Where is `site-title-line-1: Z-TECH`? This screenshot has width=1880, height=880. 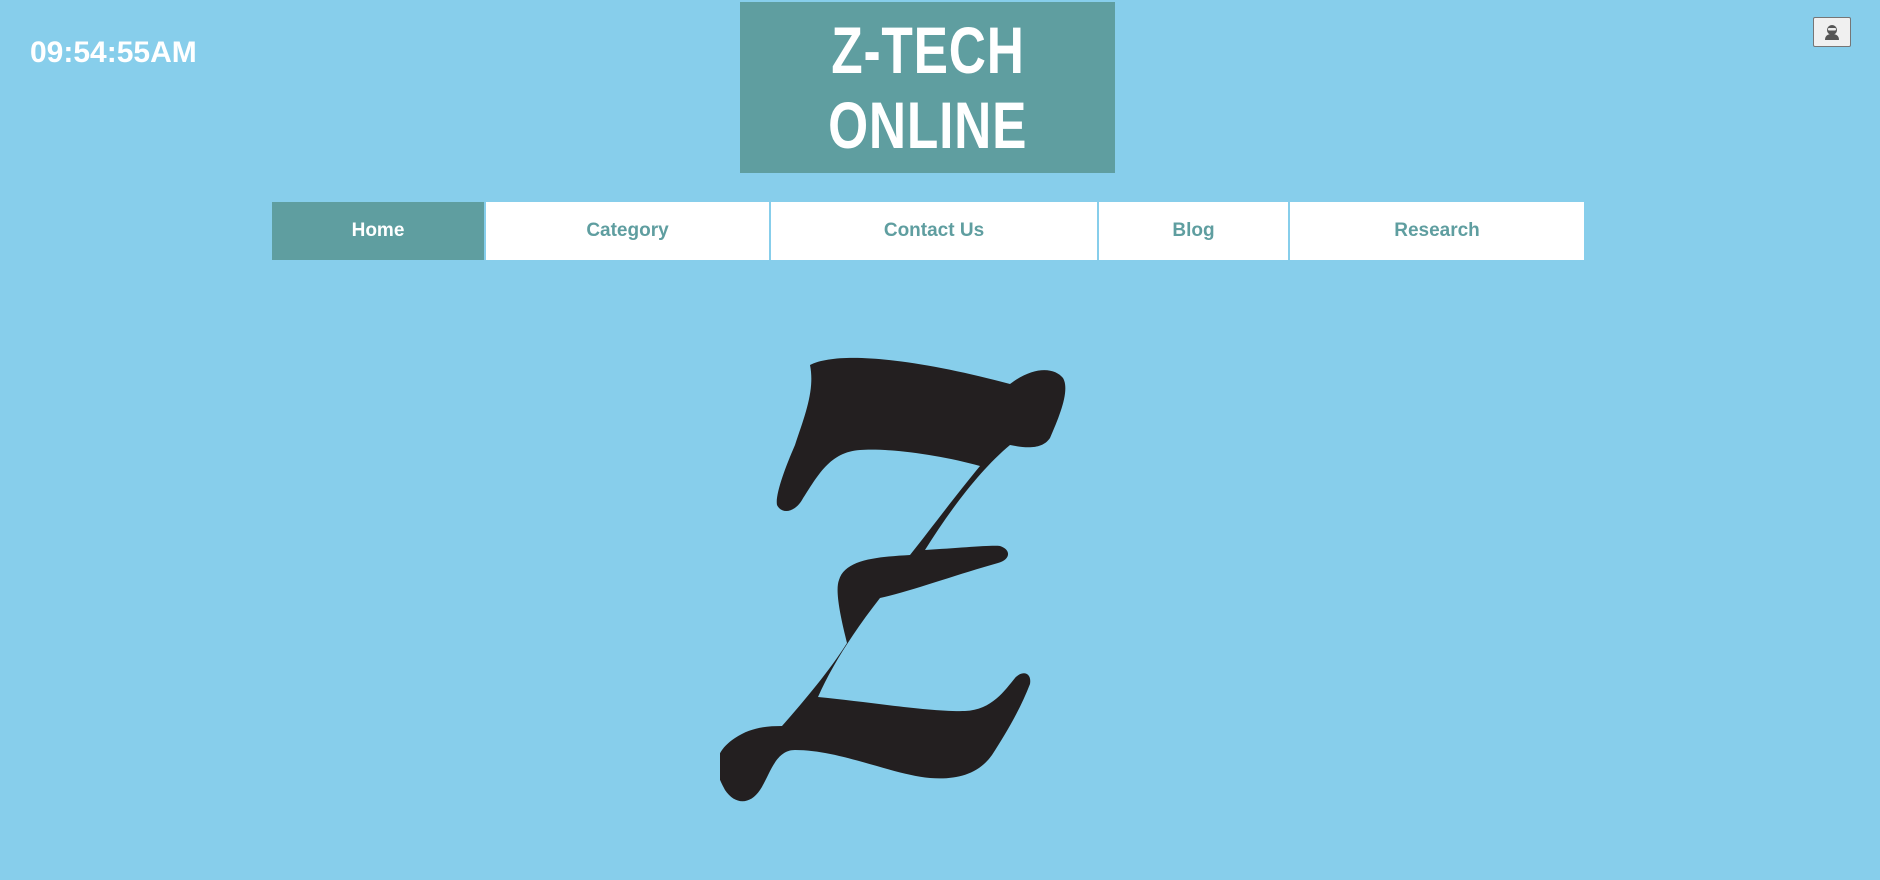 site-title-line-1: Z-TECH is located at coordinates (927, 49).